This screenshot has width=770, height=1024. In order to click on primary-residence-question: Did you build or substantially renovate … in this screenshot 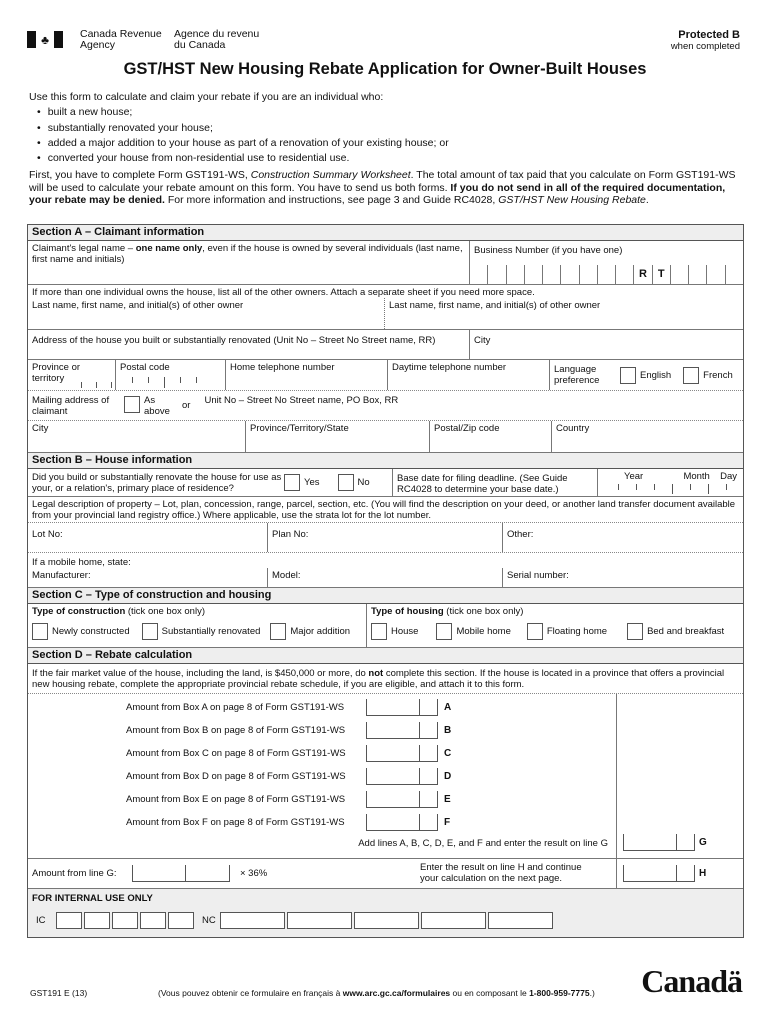, I will do `click(210, 482)`.